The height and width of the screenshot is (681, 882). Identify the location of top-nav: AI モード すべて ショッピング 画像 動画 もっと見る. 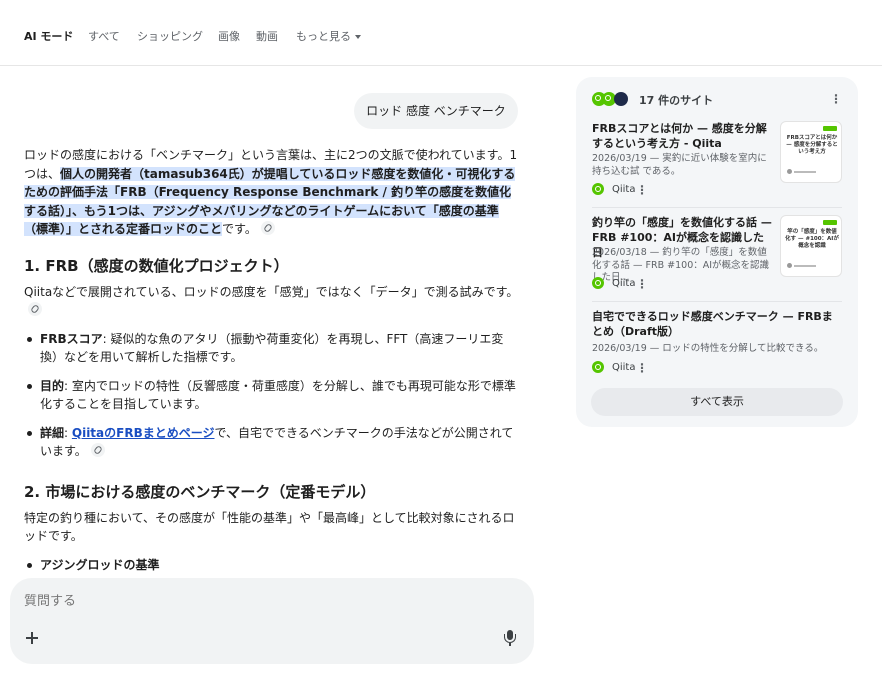
(441, 33).